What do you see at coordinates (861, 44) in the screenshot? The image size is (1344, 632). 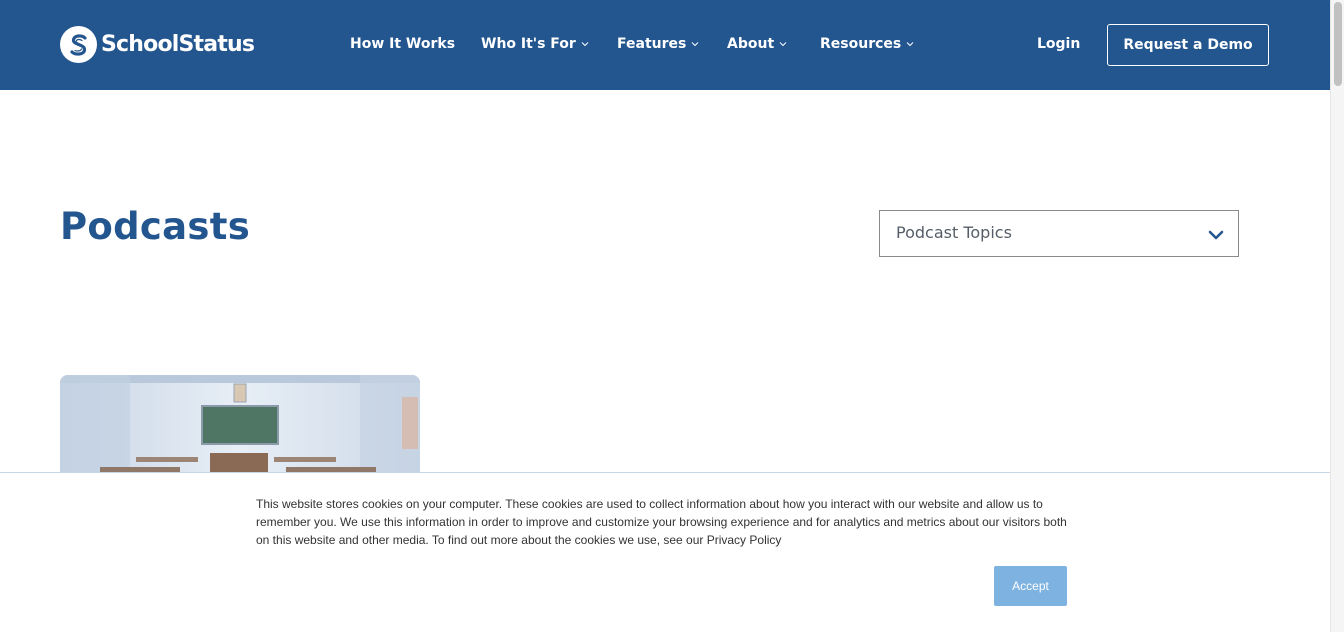 I see `nav-label: Resources` at bounding box center [861, 44].